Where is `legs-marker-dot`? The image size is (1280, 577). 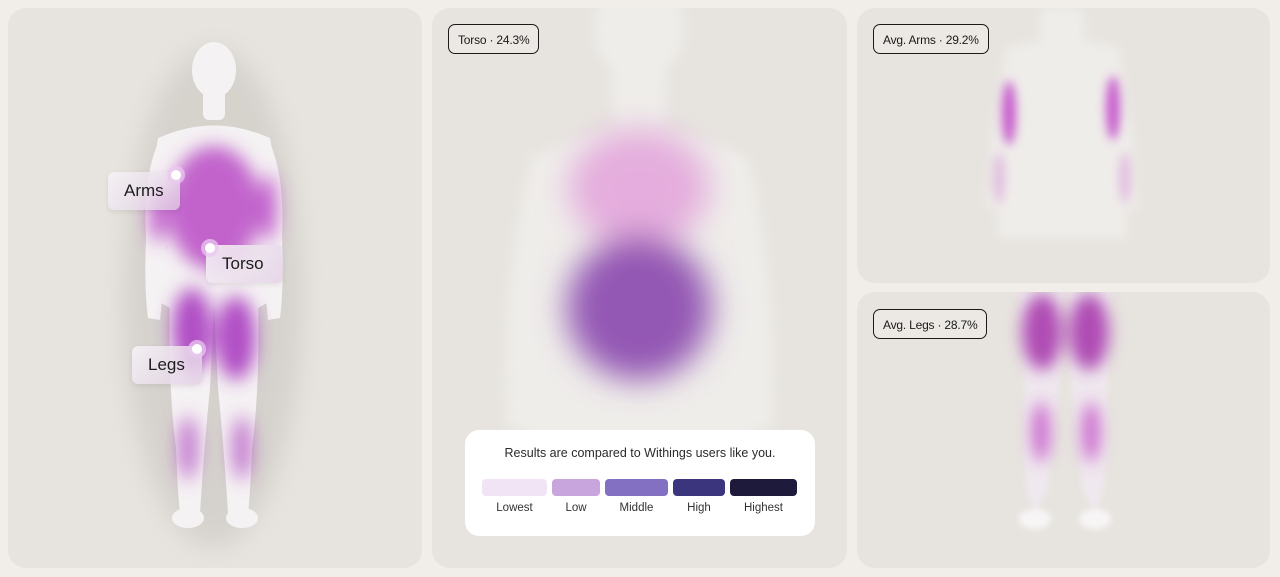 legs-marker-dot is located at coordinates (197, 349).